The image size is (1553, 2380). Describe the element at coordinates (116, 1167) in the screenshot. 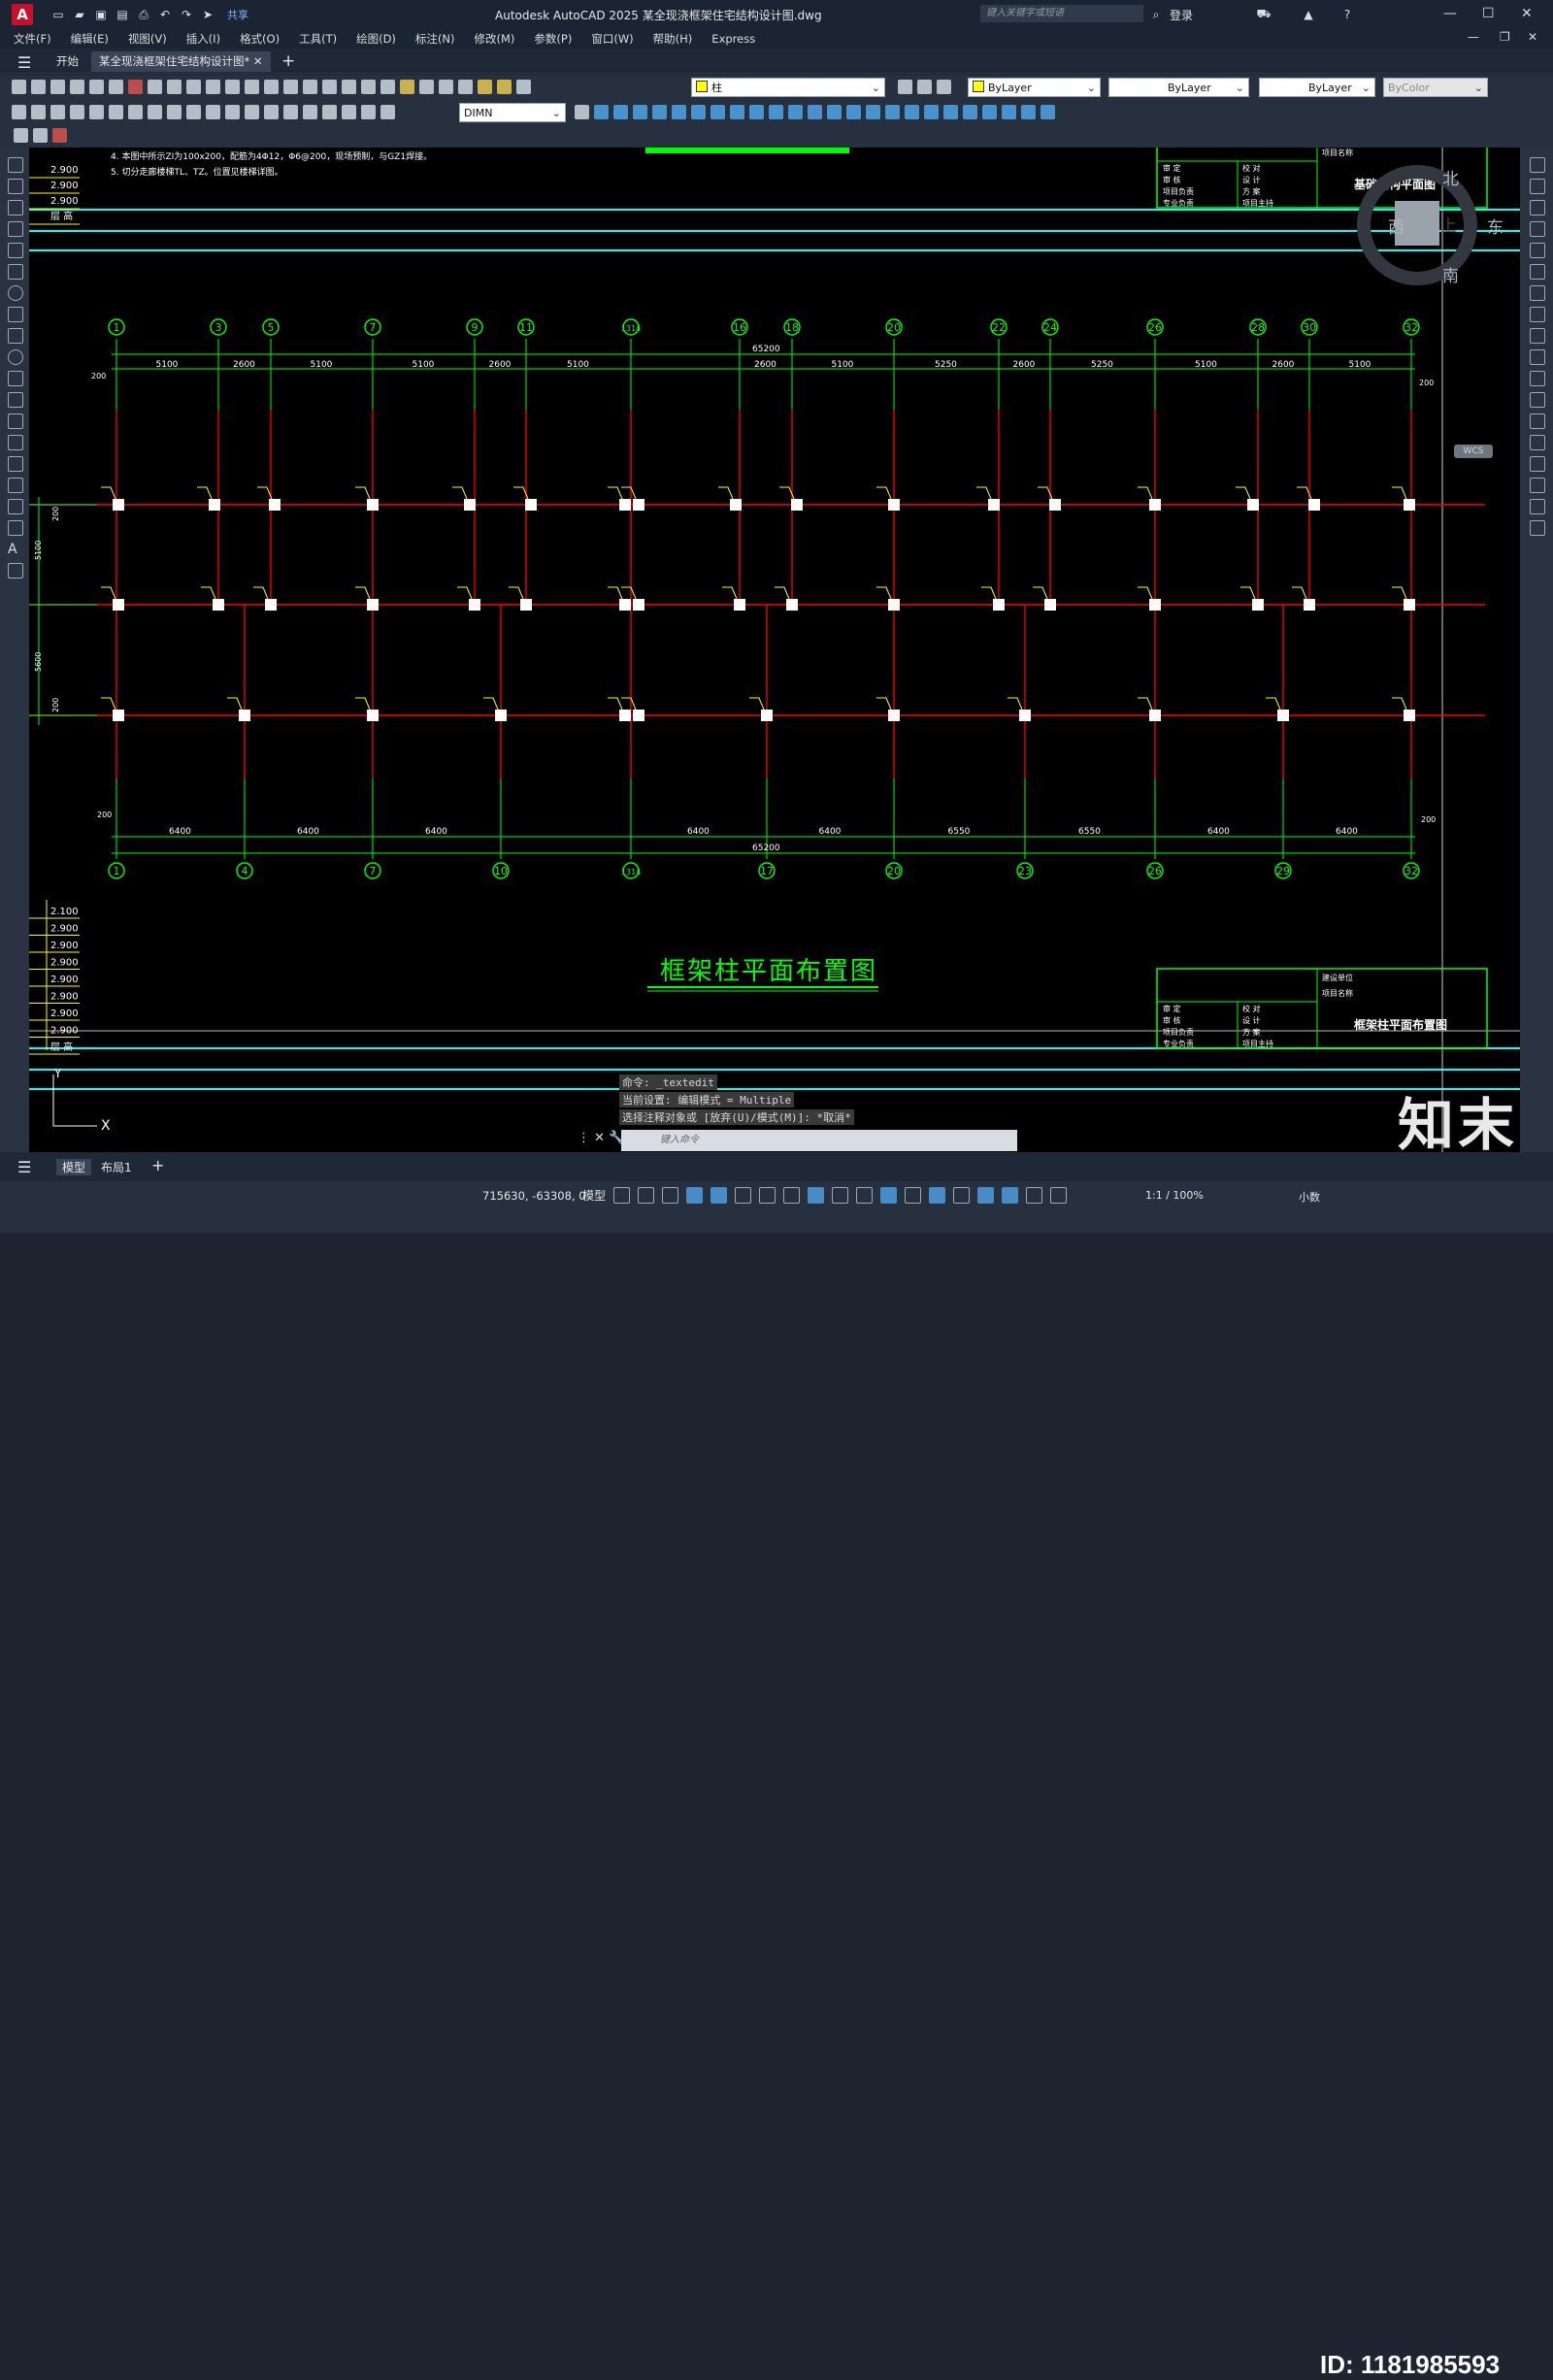

I see `tab-layout1: 布局1` at that location.